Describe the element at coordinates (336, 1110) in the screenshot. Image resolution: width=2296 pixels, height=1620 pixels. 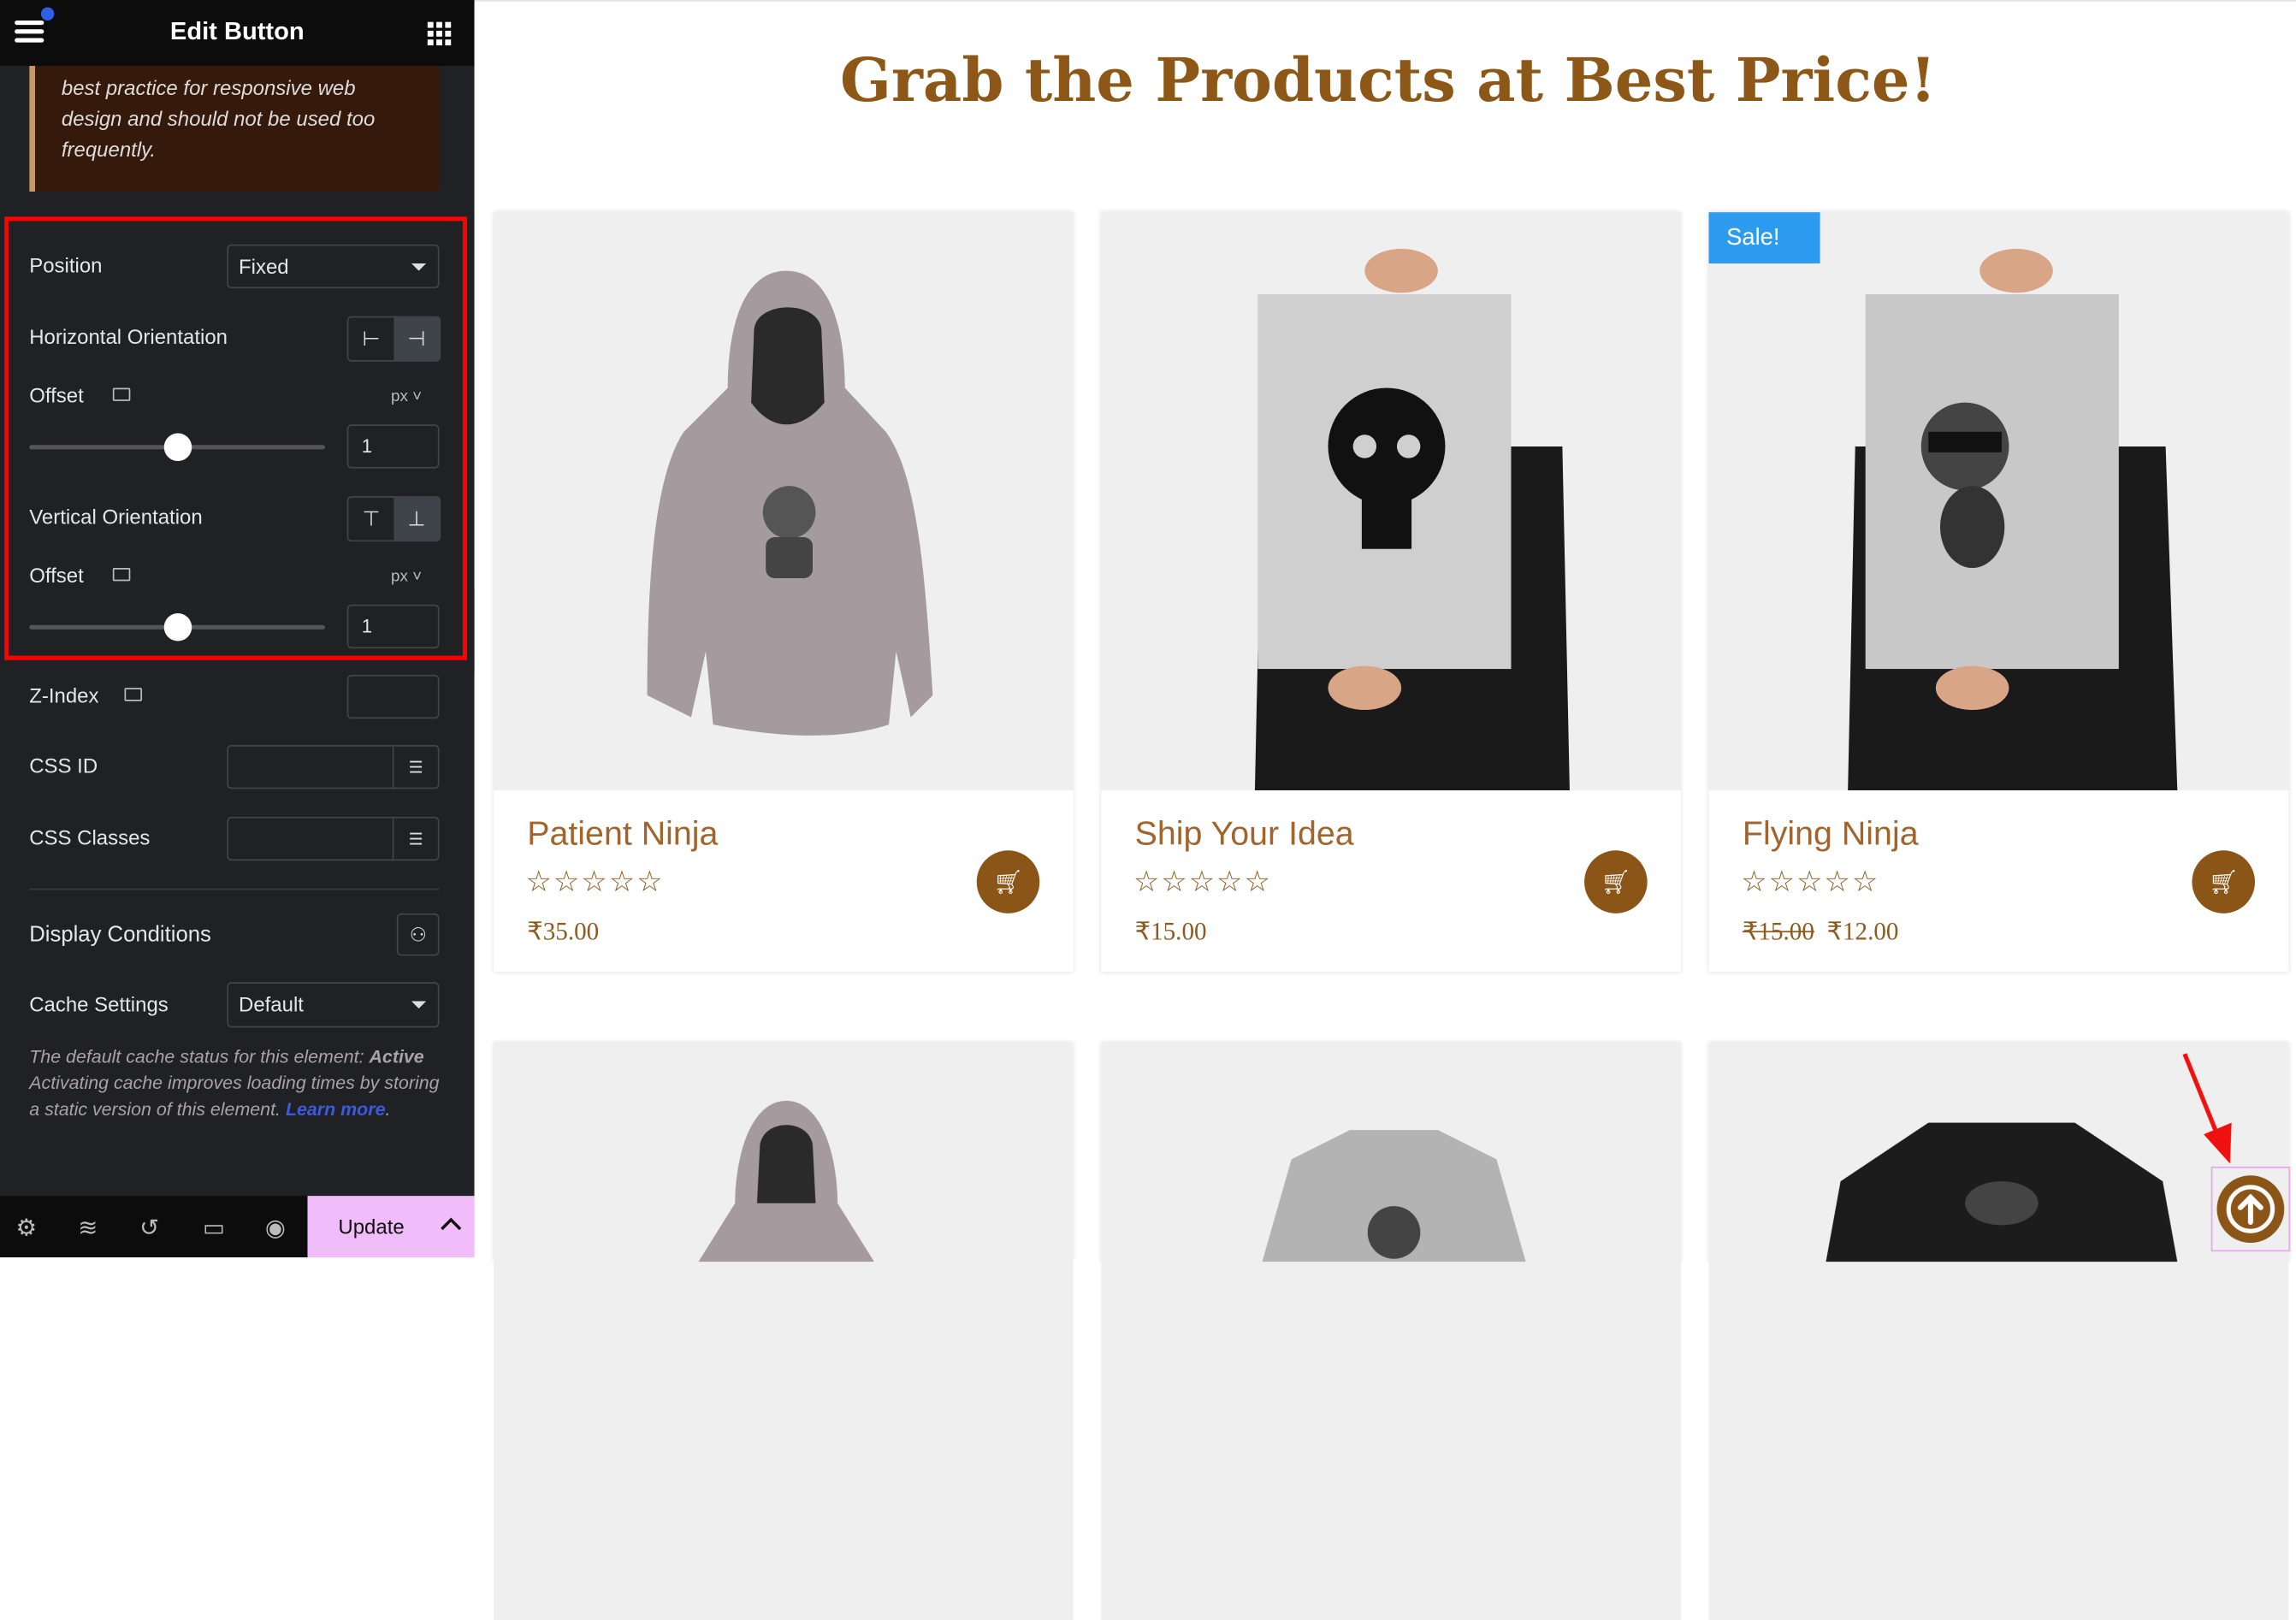
I see `learn-more-link: Learn more` at that location.